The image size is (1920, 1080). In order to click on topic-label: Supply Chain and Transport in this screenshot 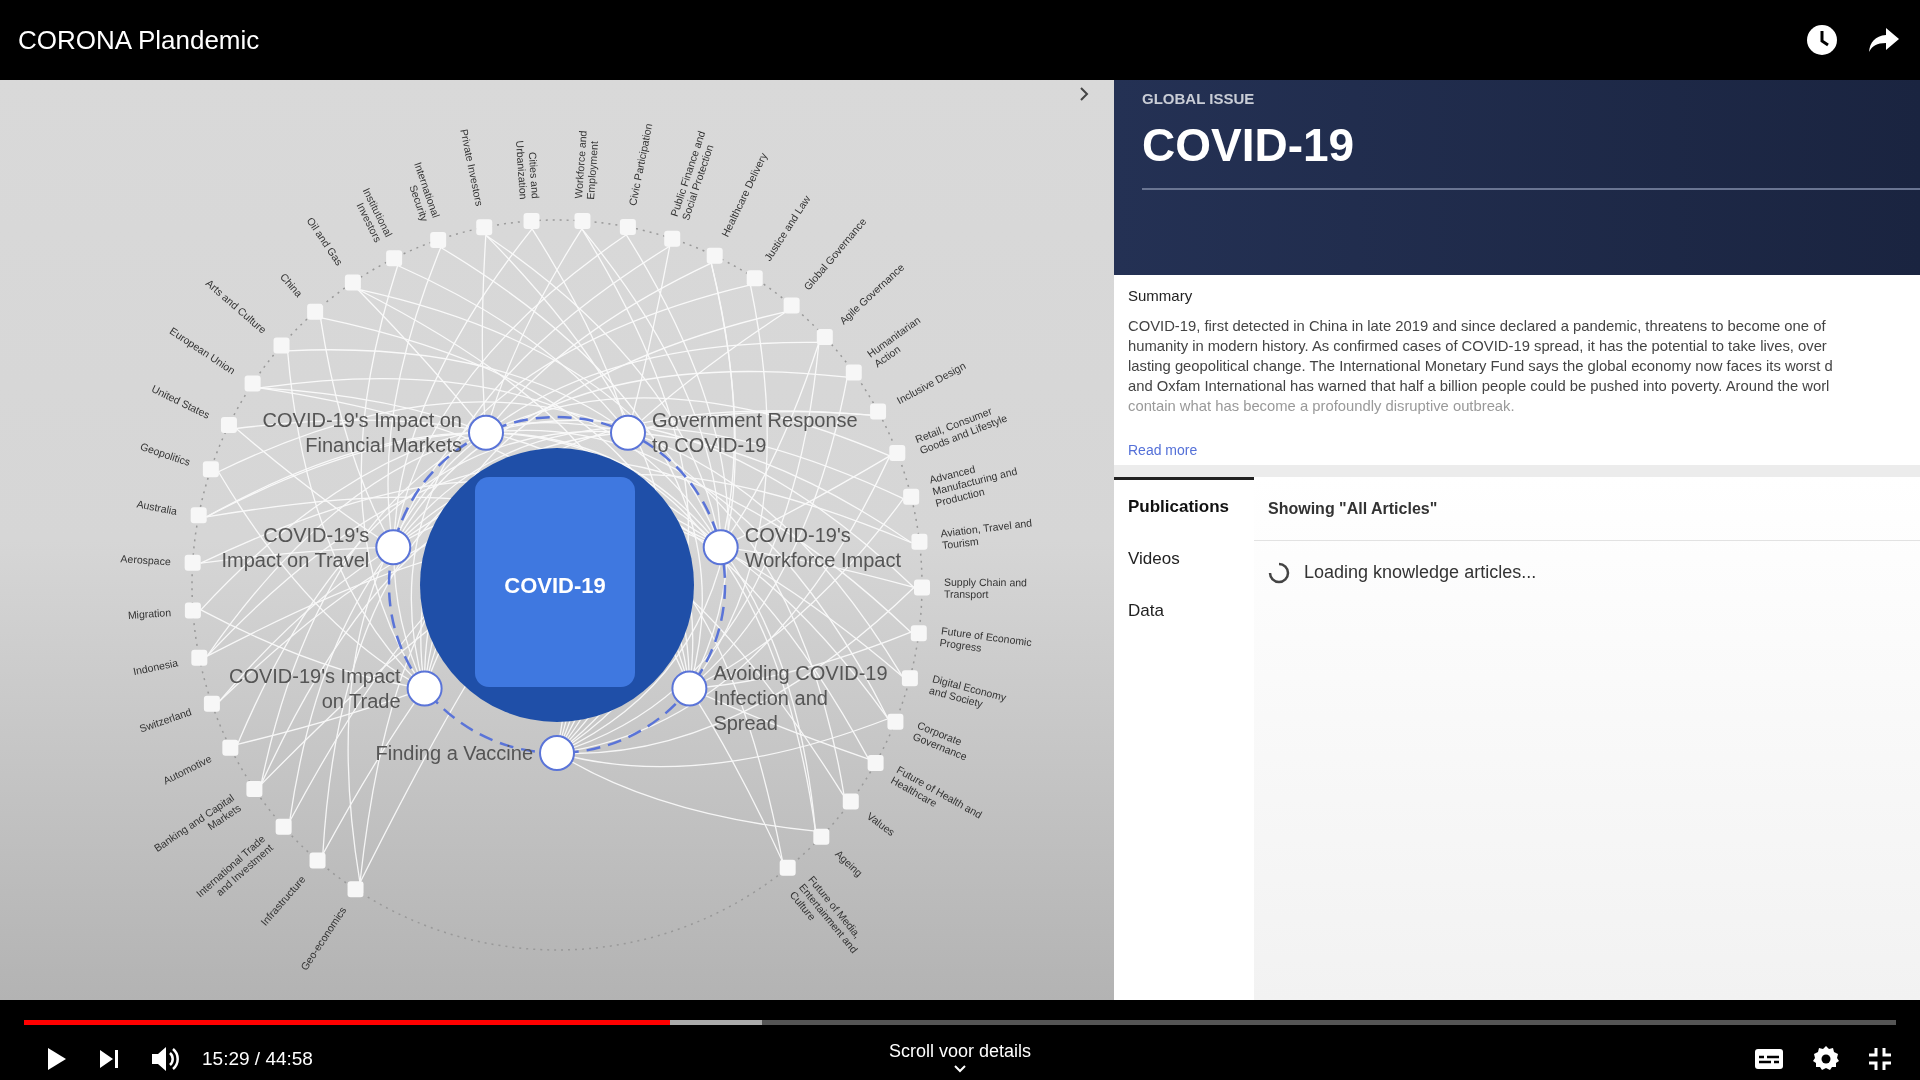, I will do `click(985, 587)`.